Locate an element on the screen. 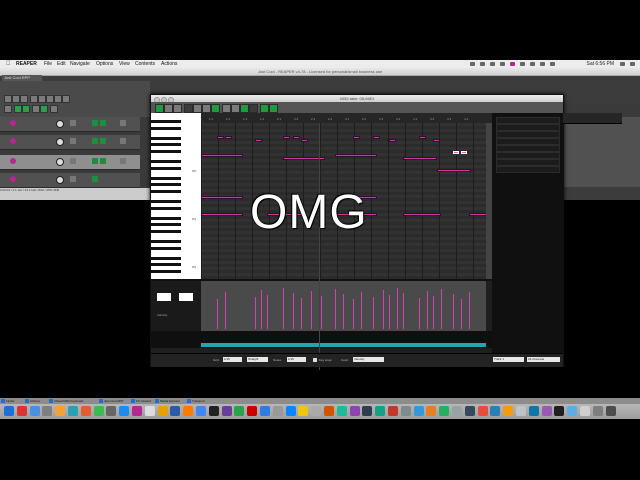 This screenshot has height=480, width=640. playhead is located at coordinates (319, 246).